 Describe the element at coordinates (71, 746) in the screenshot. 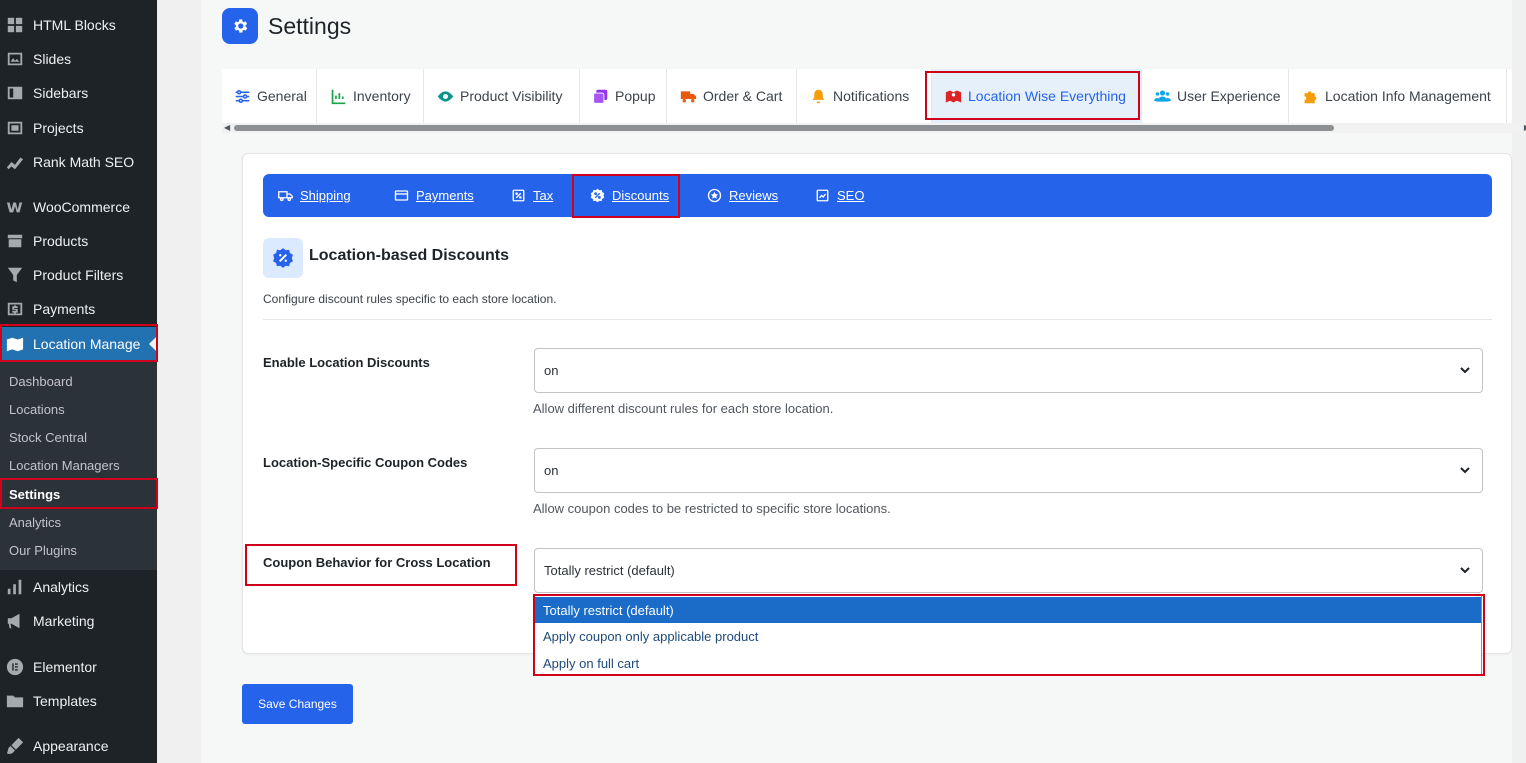

I see `menu-label: Appearance` at that location.